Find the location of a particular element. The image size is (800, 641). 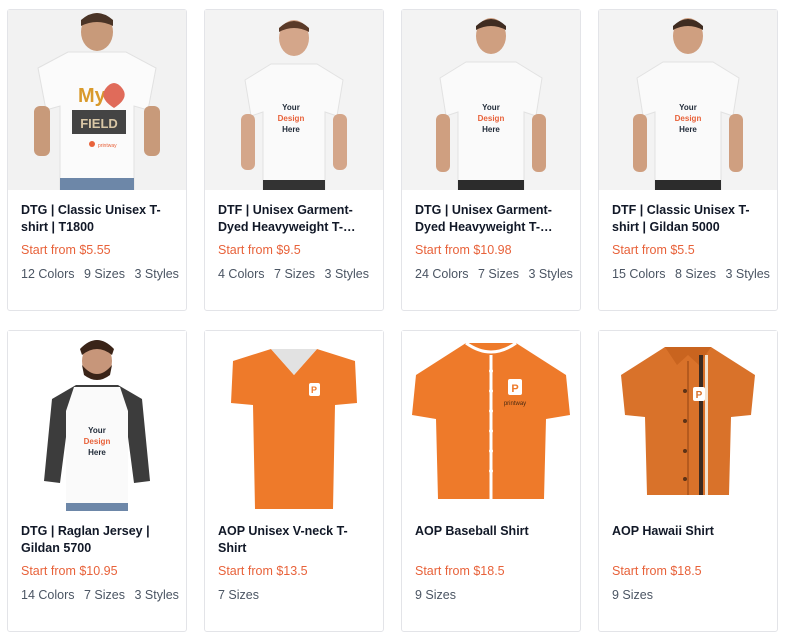

product-title: DTG | Classic Unisex T-shirt | T1800 is located at coordinates (100, 219).